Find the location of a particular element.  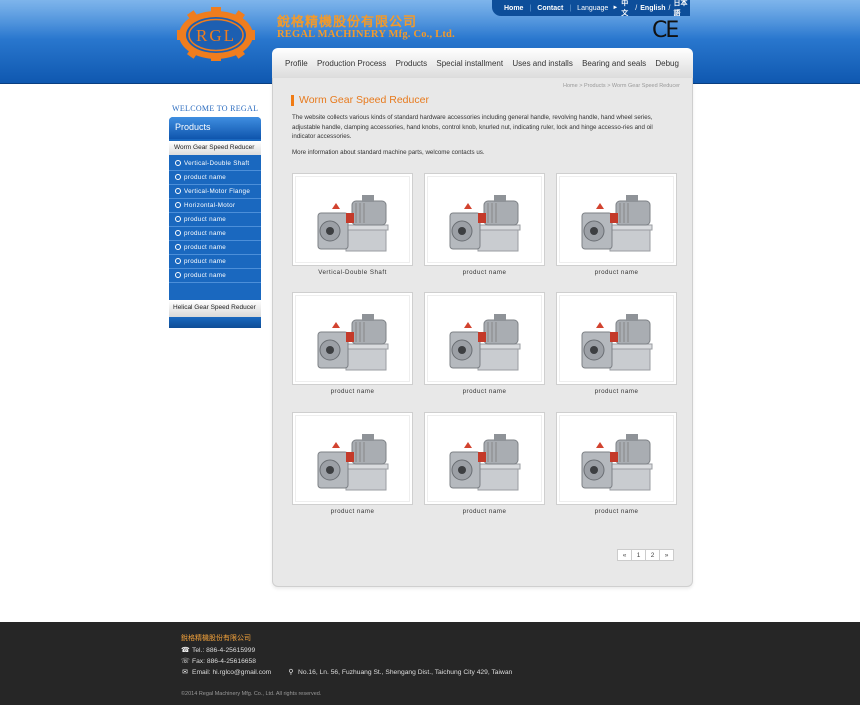

sidebar-category-worm-gear: Worm Gear Speed Reducer is located at coordinates (215, 148).